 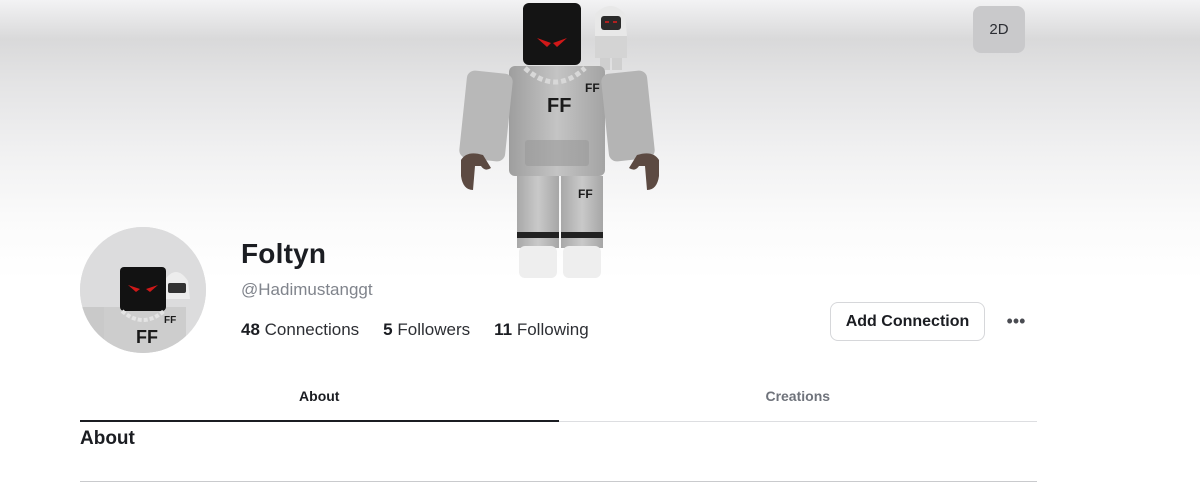 What do you see at coordinates (284, 253) in the screenshot?
I see `display-name: Foltyn` at bounding box center [284, 253].